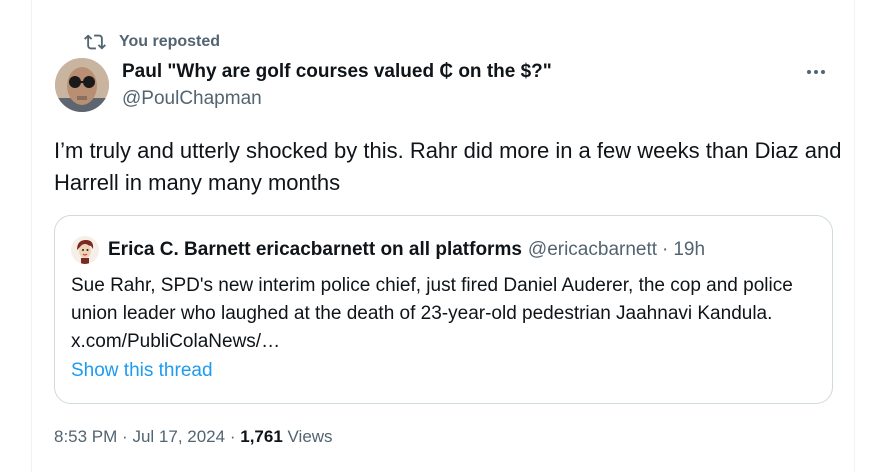 This screenshot has width=896, height=472. I want to click on show-thread-link: Show this thread, so click(142, 371).